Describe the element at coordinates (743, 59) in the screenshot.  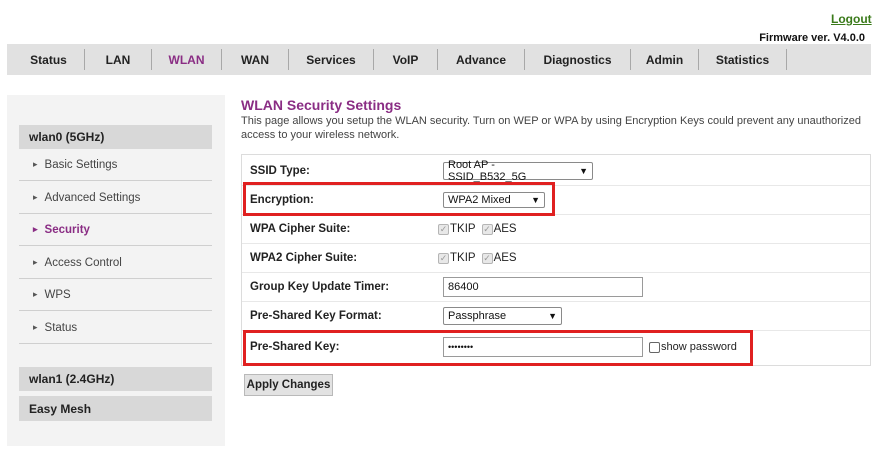
I see `tab-statistics: Statistics` at that location.